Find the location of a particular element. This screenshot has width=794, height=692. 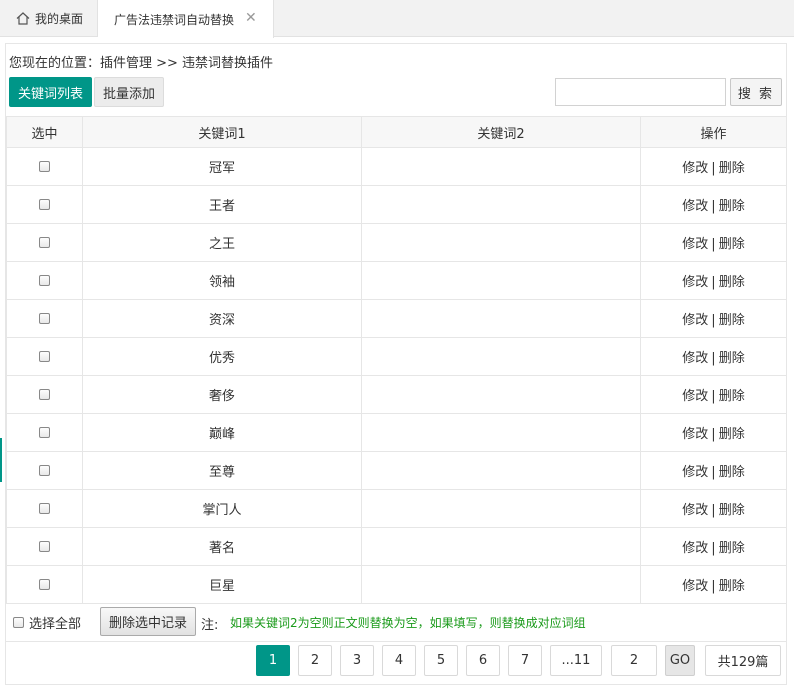

table-row: 冠军 修改 | 删除 is located at coordinates (396, 166).